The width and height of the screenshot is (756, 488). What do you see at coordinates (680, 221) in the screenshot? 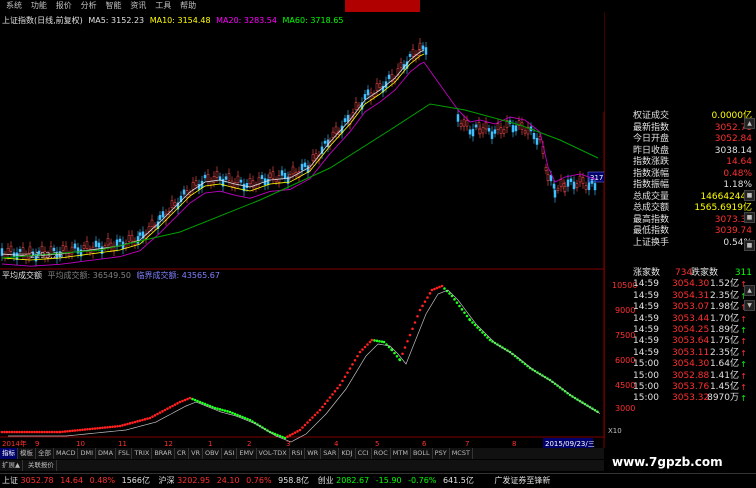
I see `info-row: 最高指数 3073.30` at bounding box center [680, 221].